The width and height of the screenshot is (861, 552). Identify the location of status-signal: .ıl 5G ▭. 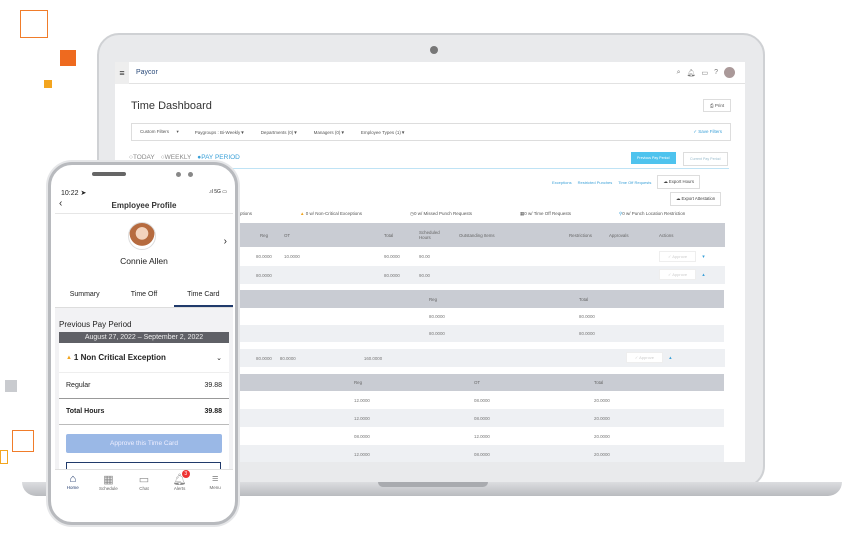
(217, 192).